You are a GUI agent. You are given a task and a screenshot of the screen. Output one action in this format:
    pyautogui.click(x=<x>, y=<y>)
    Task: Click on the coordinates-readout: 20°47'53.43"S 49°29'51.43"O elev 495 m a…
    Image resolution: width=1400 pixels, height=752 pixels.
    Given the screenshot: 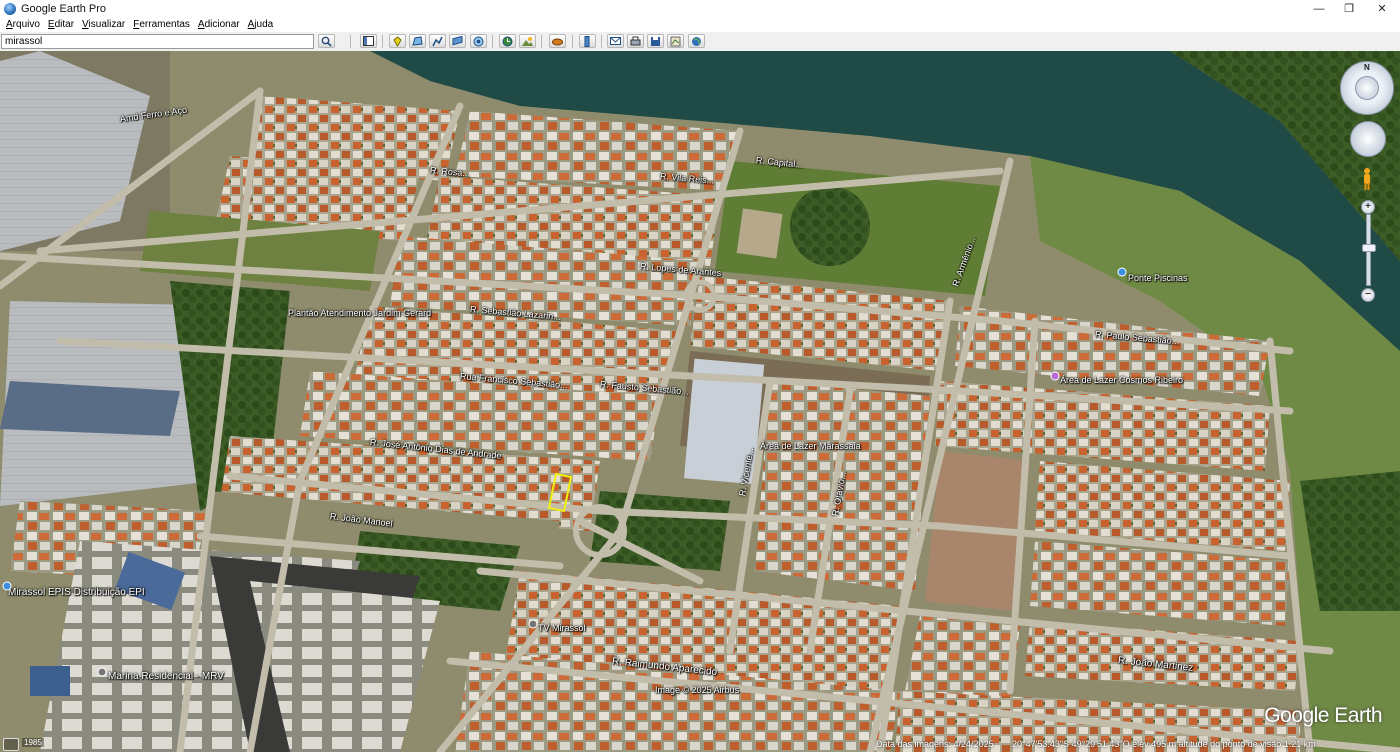 What is the action you would take?
    pyautogui.click(x=1164, y=744)
    